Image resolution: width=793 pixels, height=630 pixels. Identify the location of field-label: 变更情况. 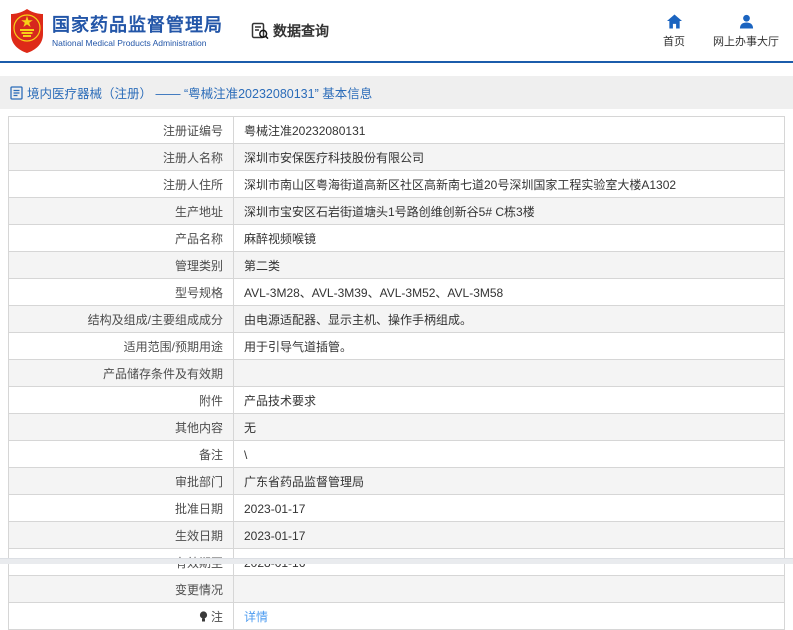
(121, 589).